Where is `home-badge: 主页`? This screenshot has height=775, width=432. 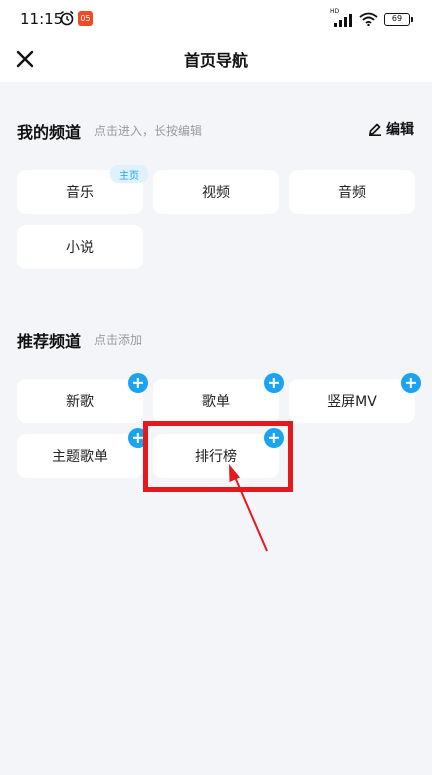 home-badge: 主页 is located at coordinates (129, 174).